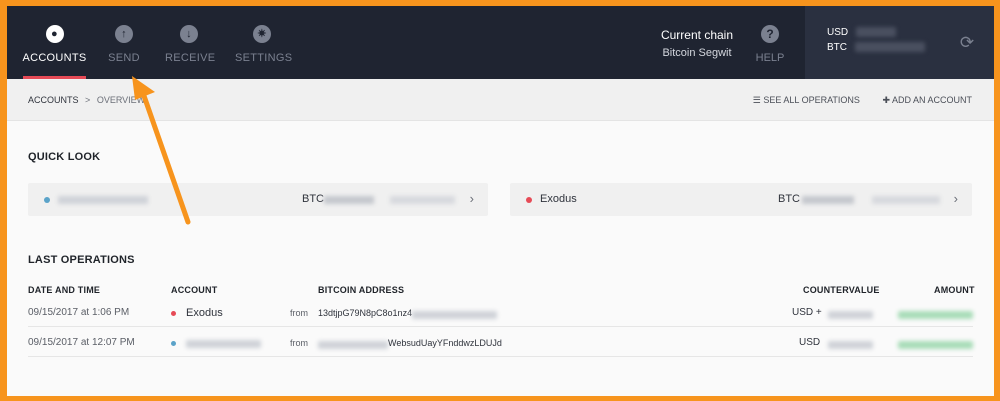 Image resolution: width=1000 pixels, height=401 pixels. Describe the element at coordinates (838, 32) in the screenshot. I see `balance-usd-label: USD` at that location.